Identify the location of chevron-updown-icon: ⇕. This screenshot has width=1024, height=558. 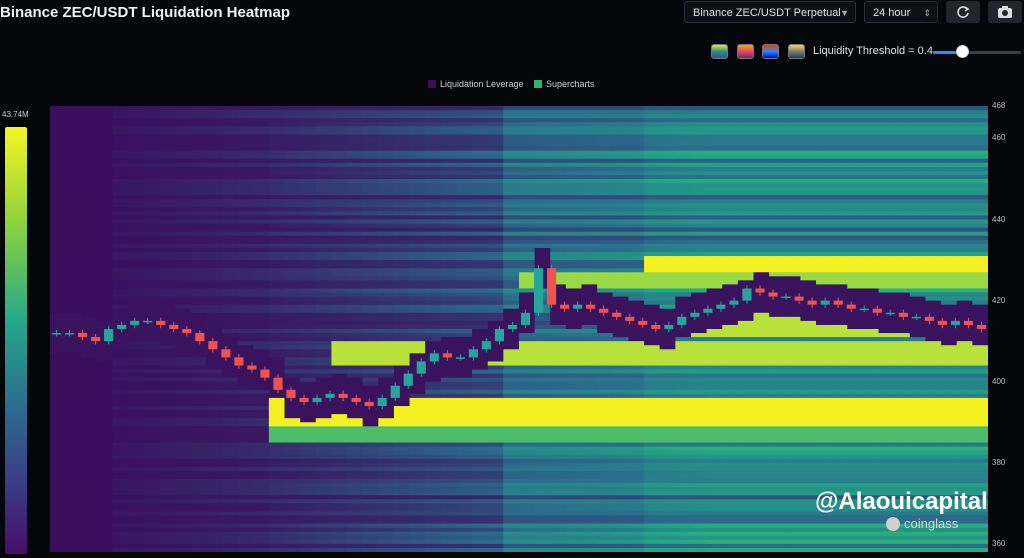
(927, 13).